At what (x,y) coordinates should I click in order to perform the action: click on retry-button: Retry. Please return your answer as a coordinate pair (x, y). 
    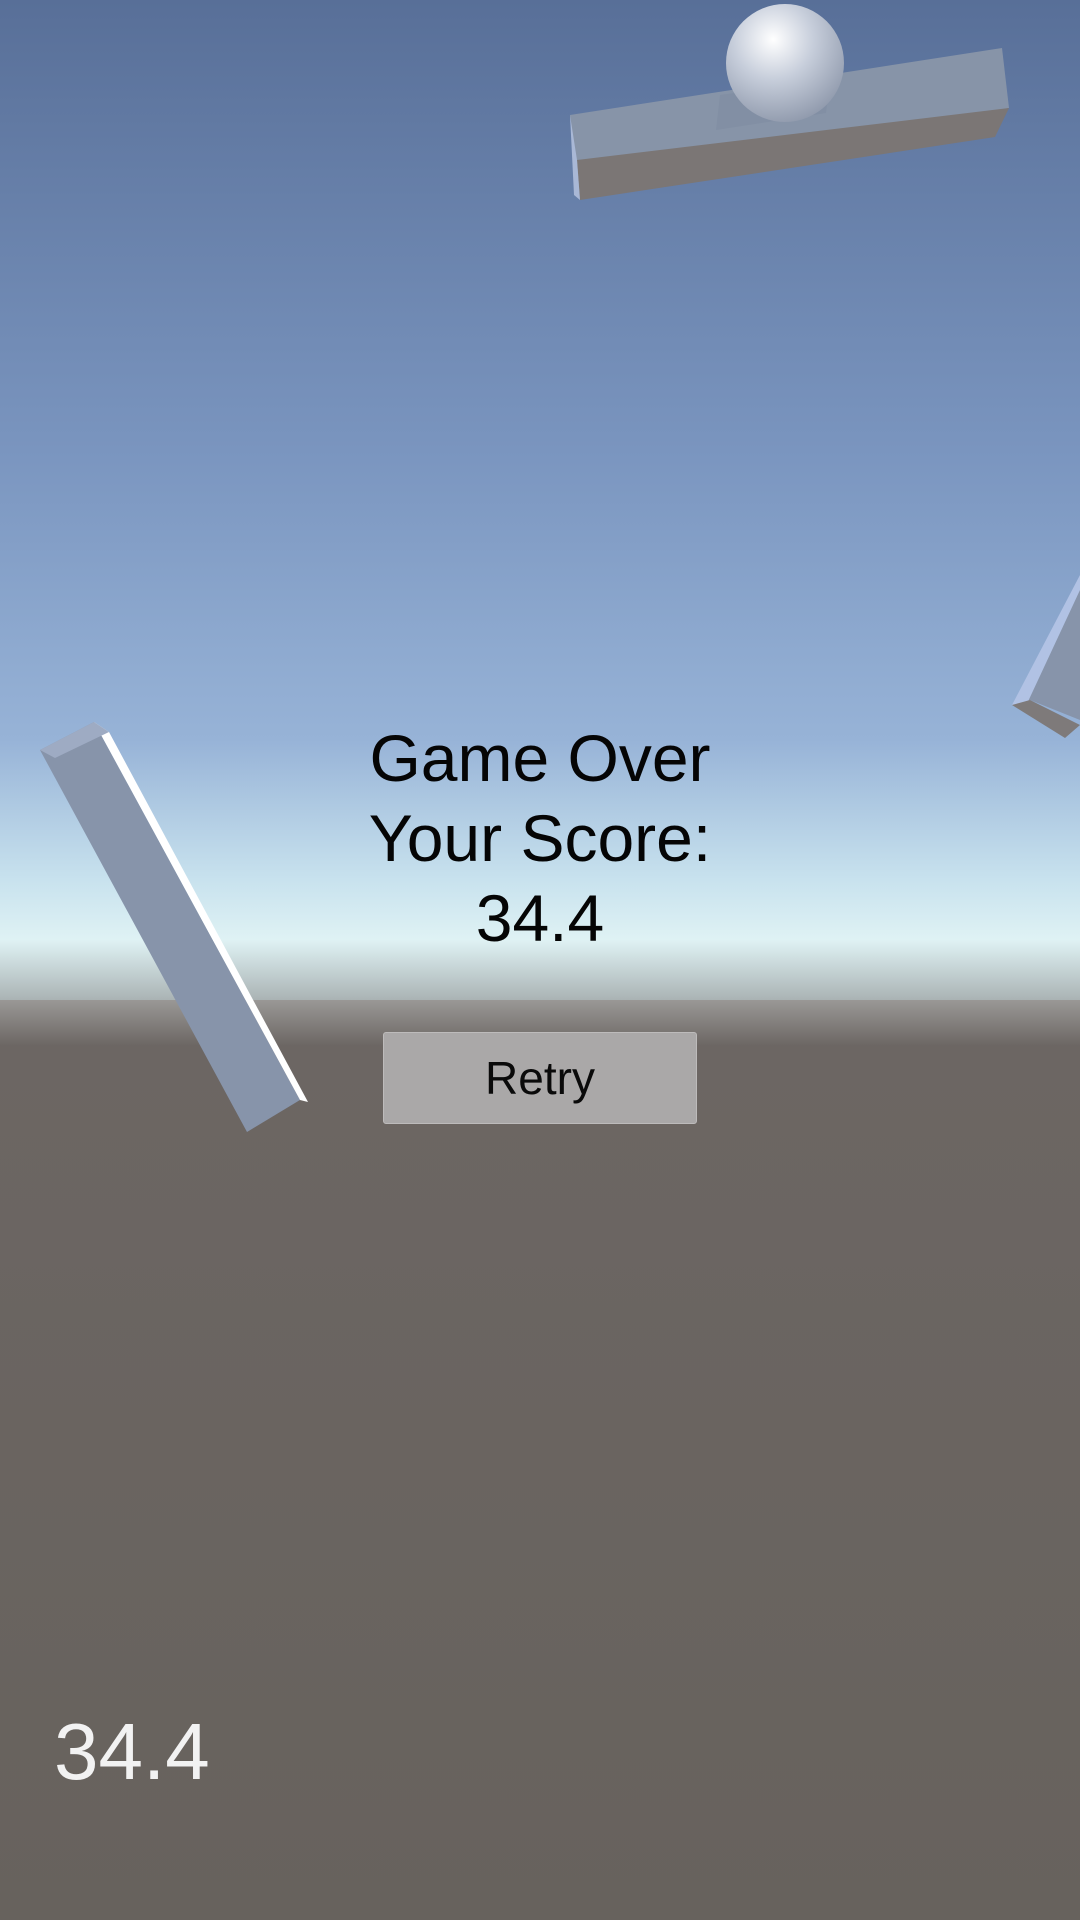
    Looking at the image, I should click on (540, 1078).